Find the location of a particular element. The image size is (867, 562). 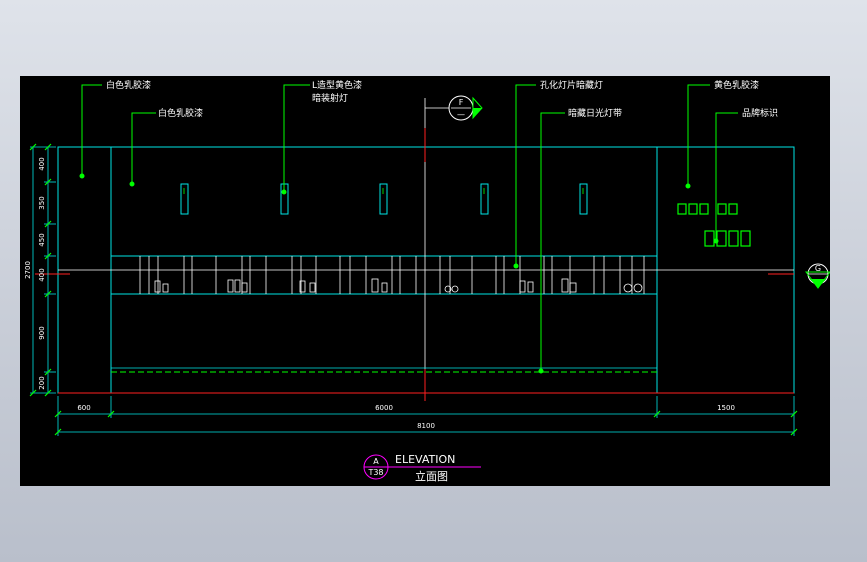

vdim-200: 200 is located at coordinates (42, 382).